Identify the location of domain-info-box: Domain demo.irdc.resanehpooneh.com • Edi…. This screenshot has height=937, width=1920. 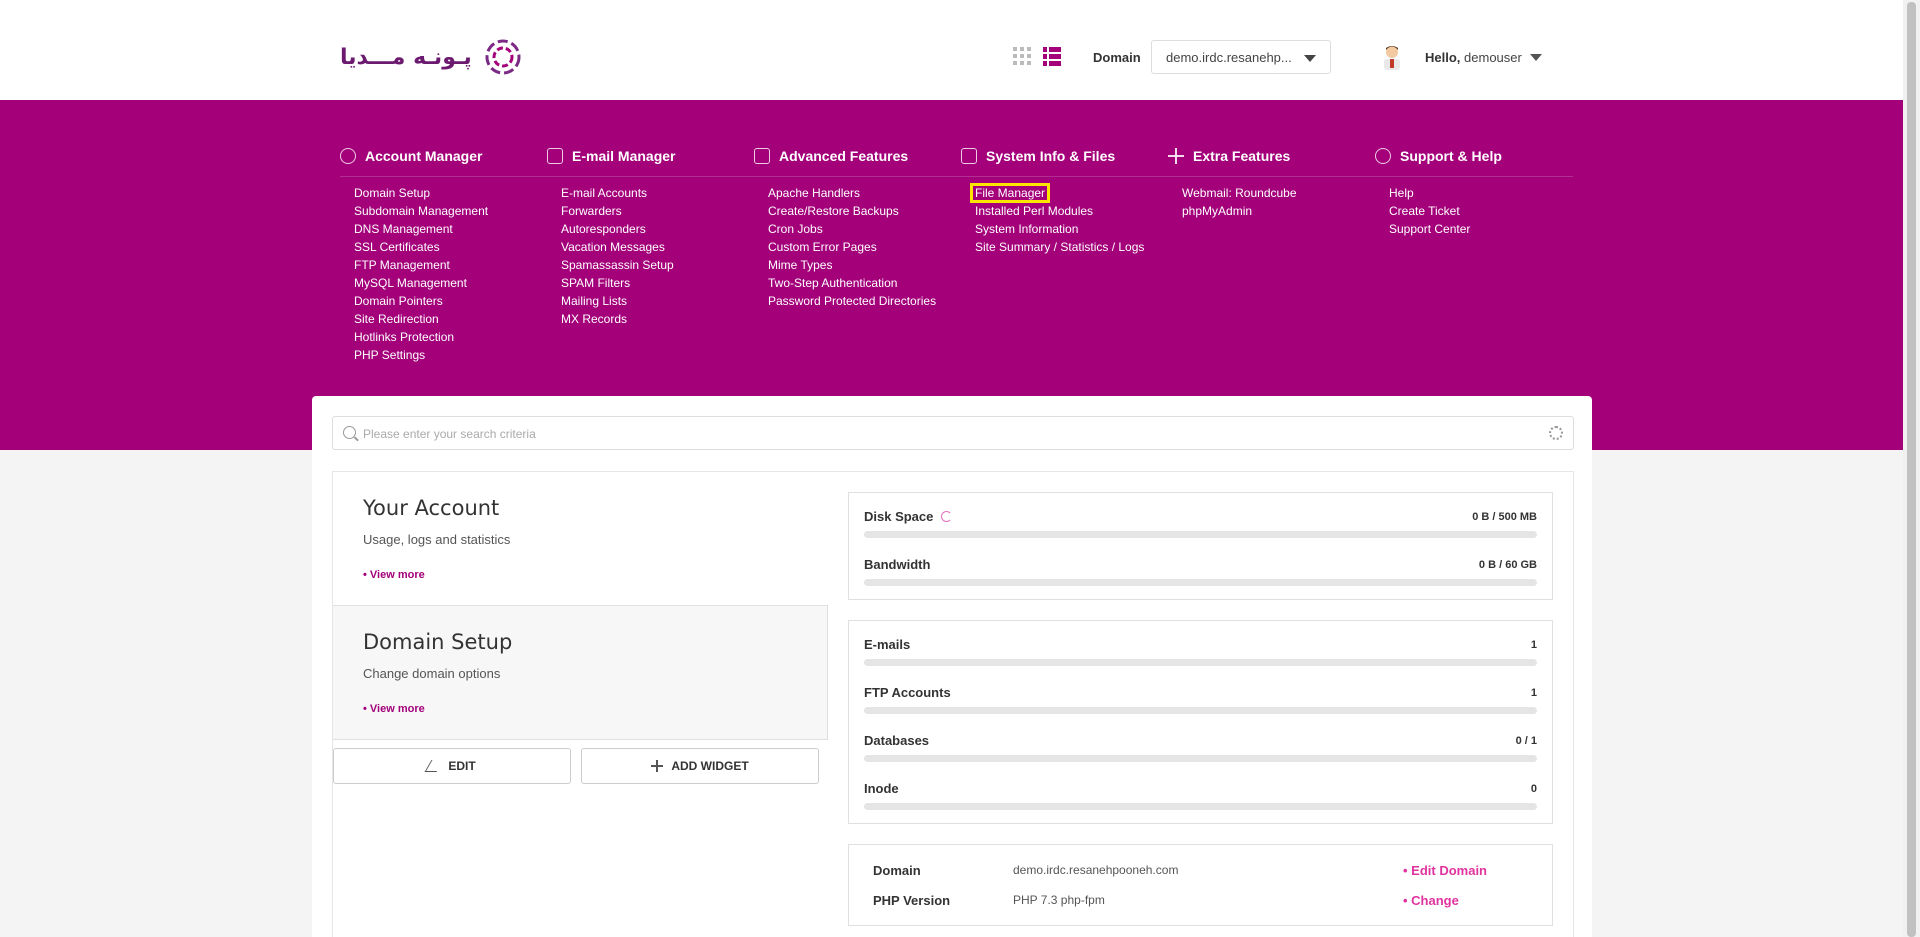
(1200, 885).